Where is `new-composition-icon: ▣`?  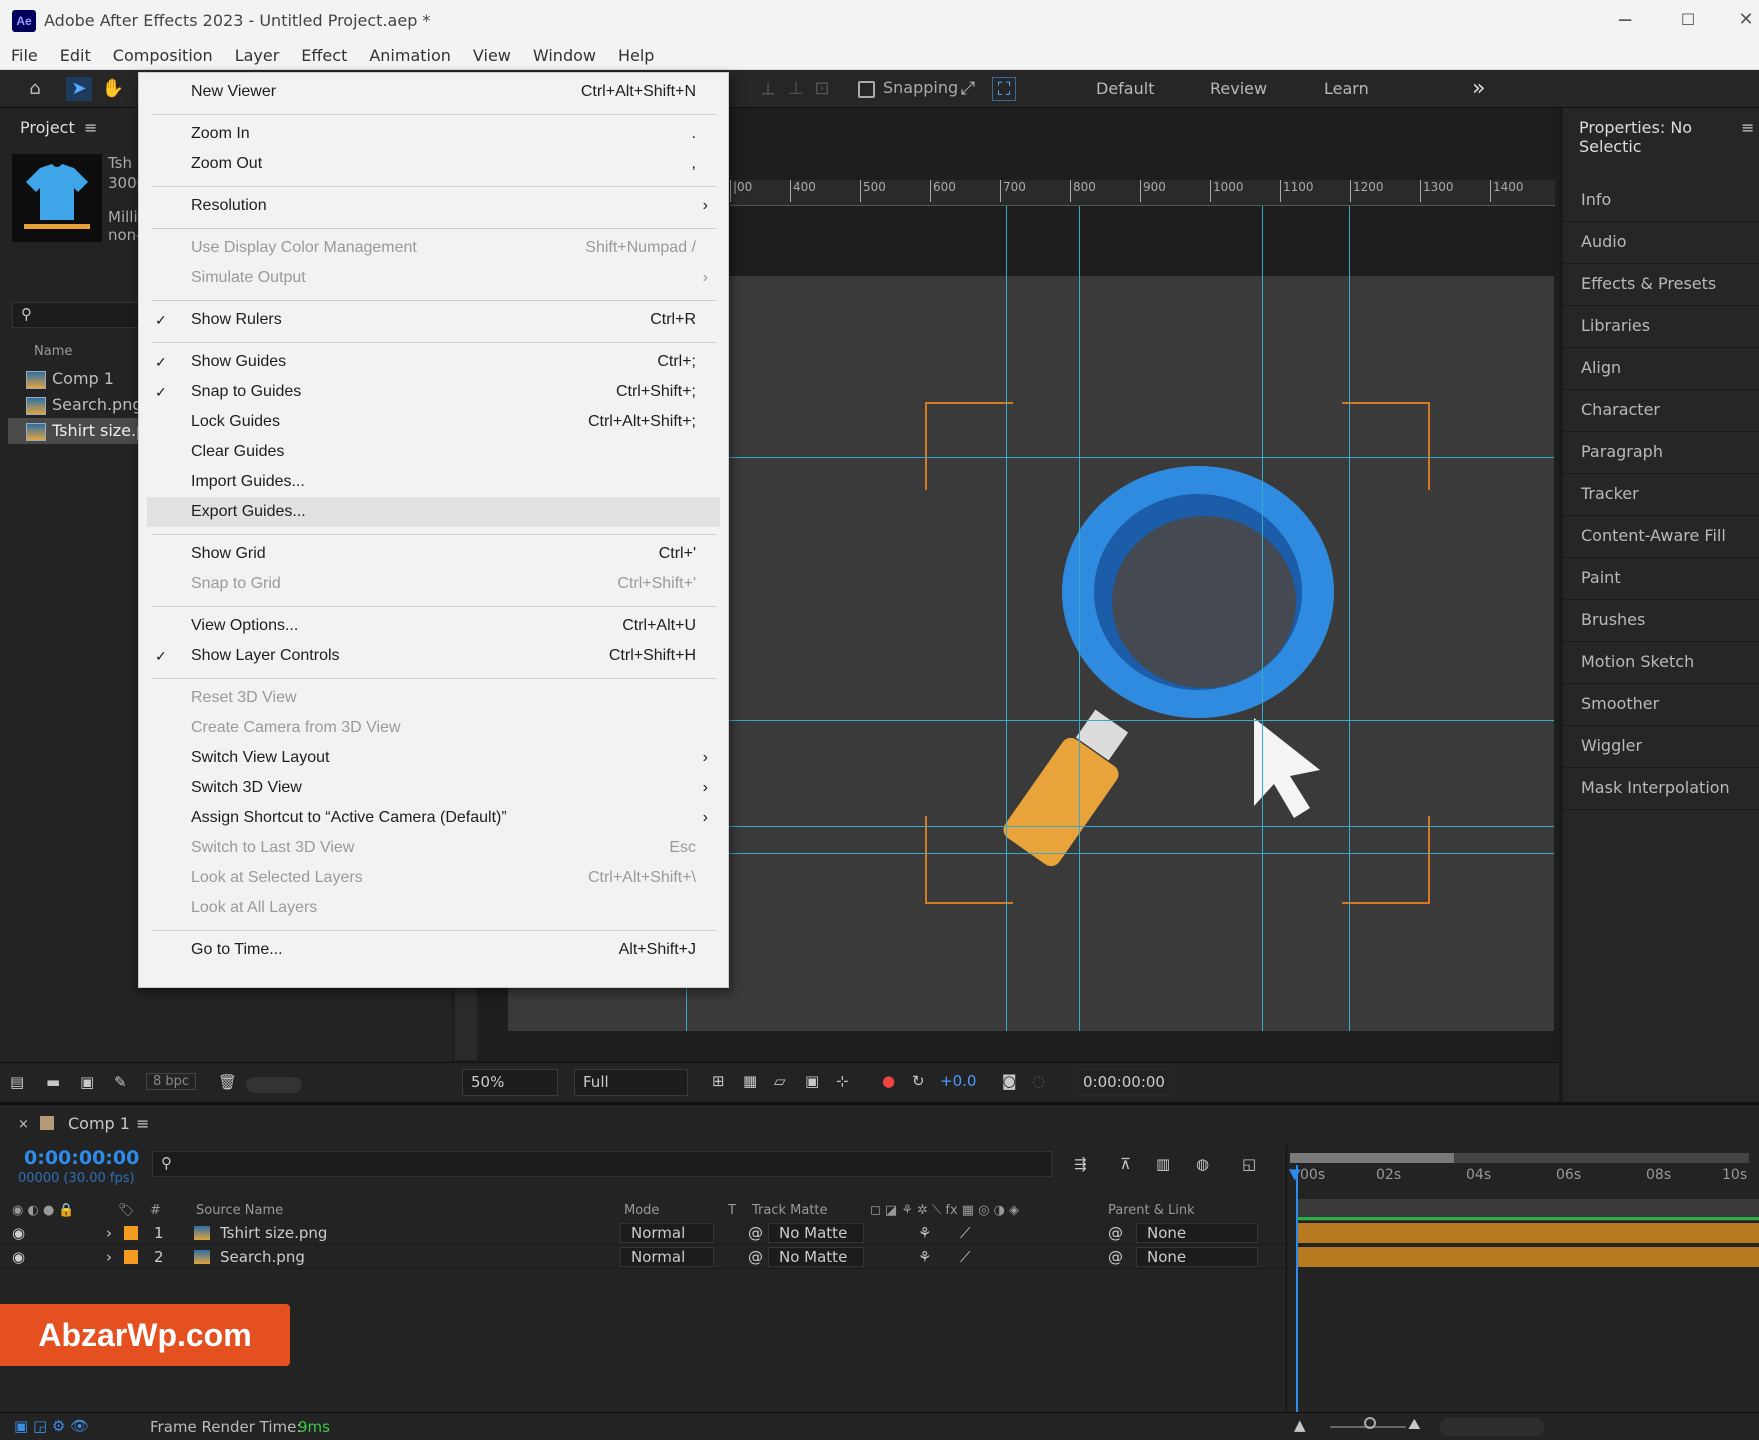 new-composition-icon: ▣ is located at coordinates (87, 1082).